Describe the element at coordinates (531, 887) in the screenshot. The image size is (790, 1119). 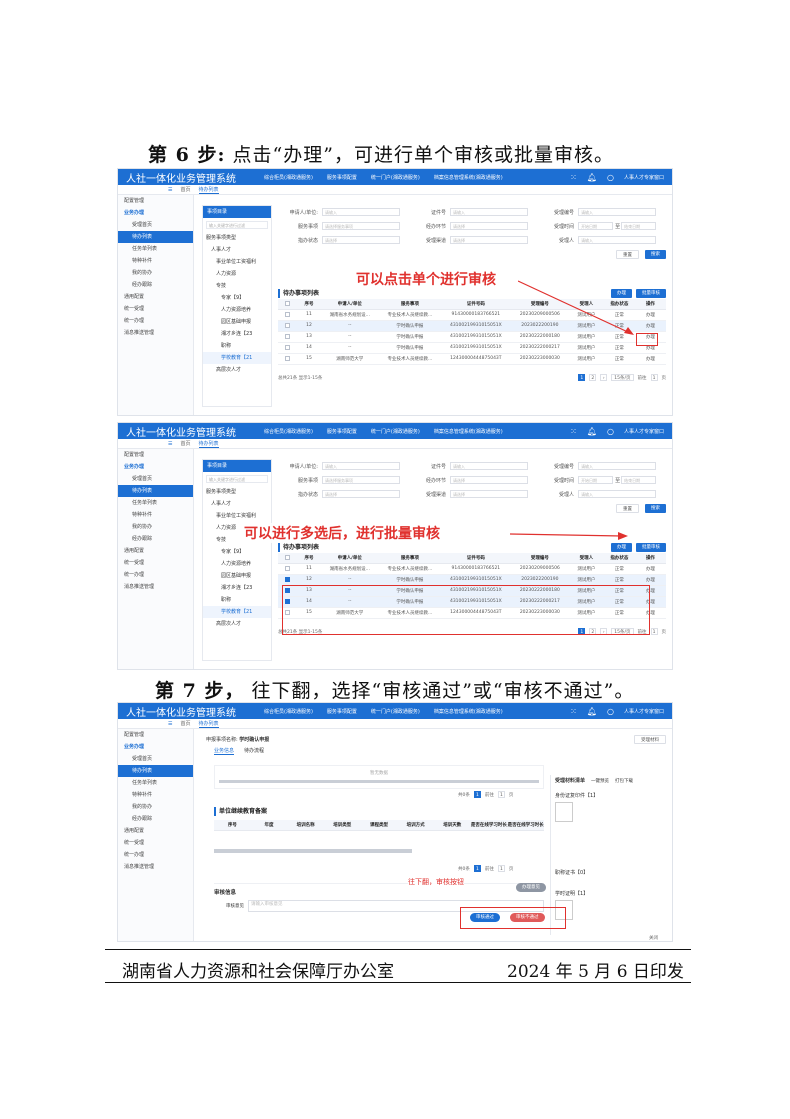
I see `opinion-button: 办理意见` at that location.